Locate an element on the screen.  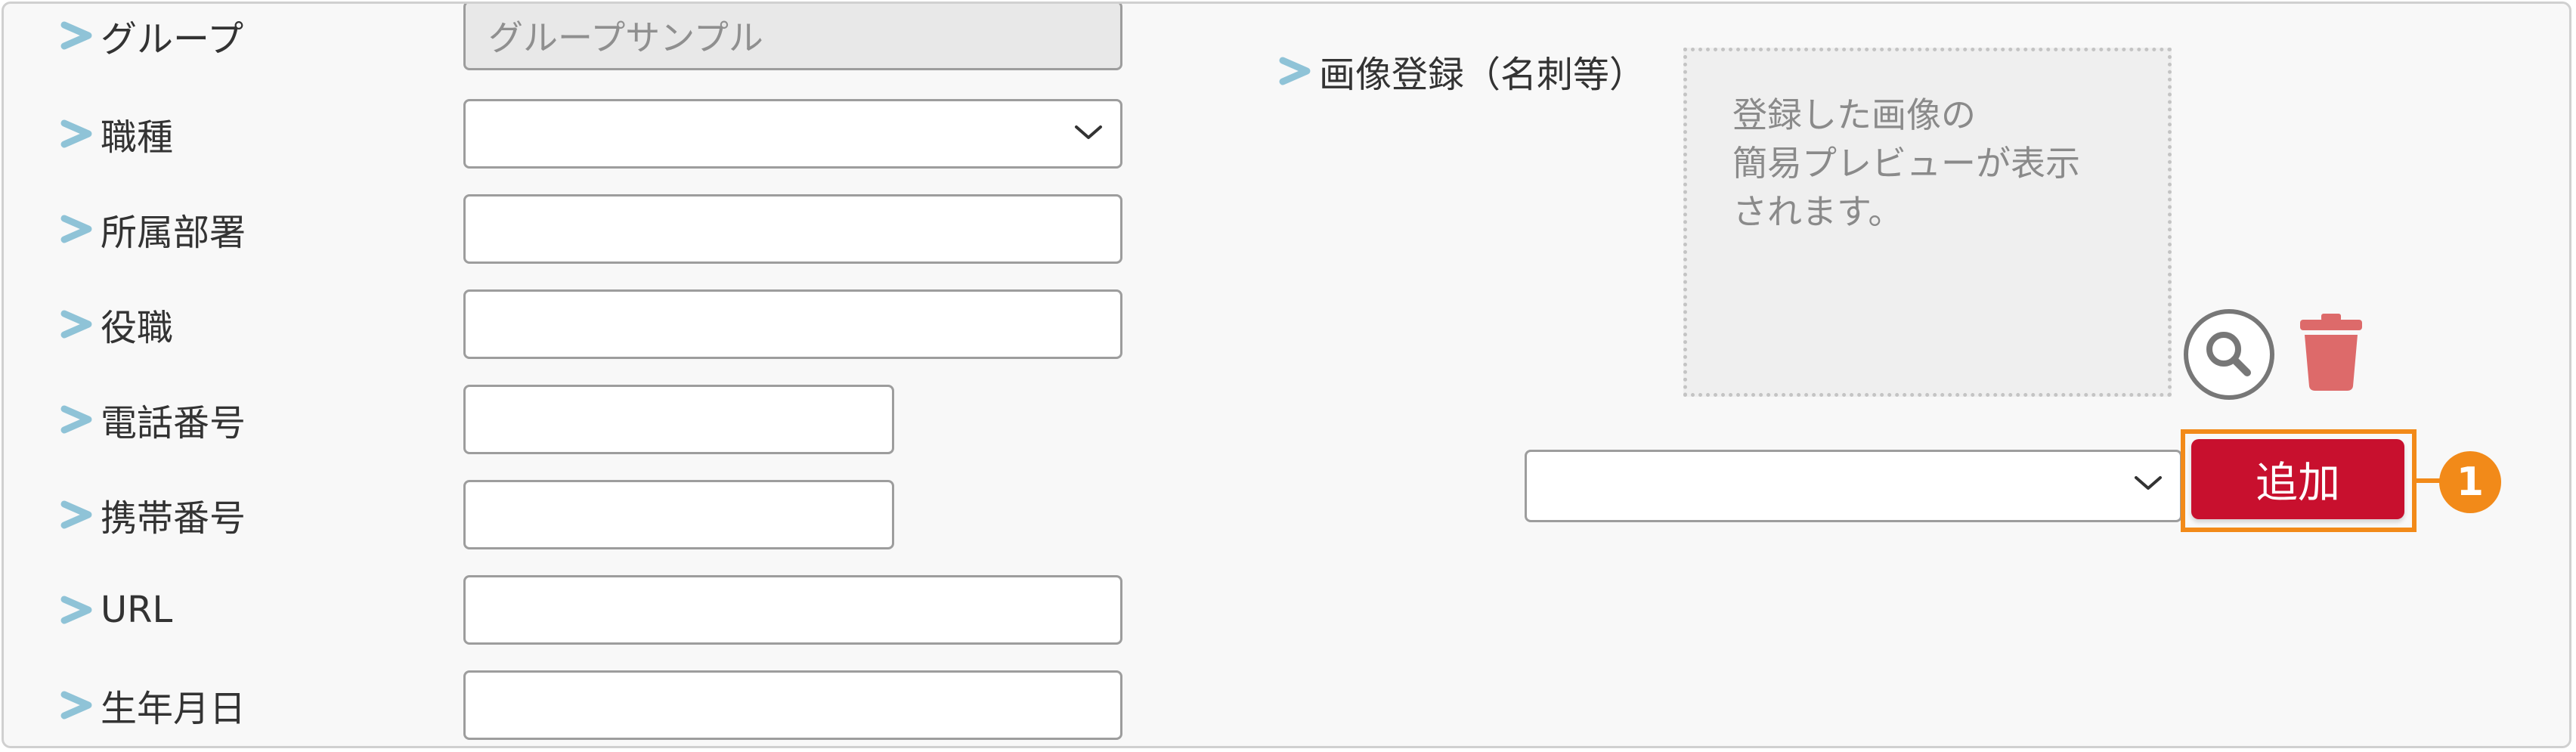
mobile-label: 携帯番号 is located at coordinates (151, 514).